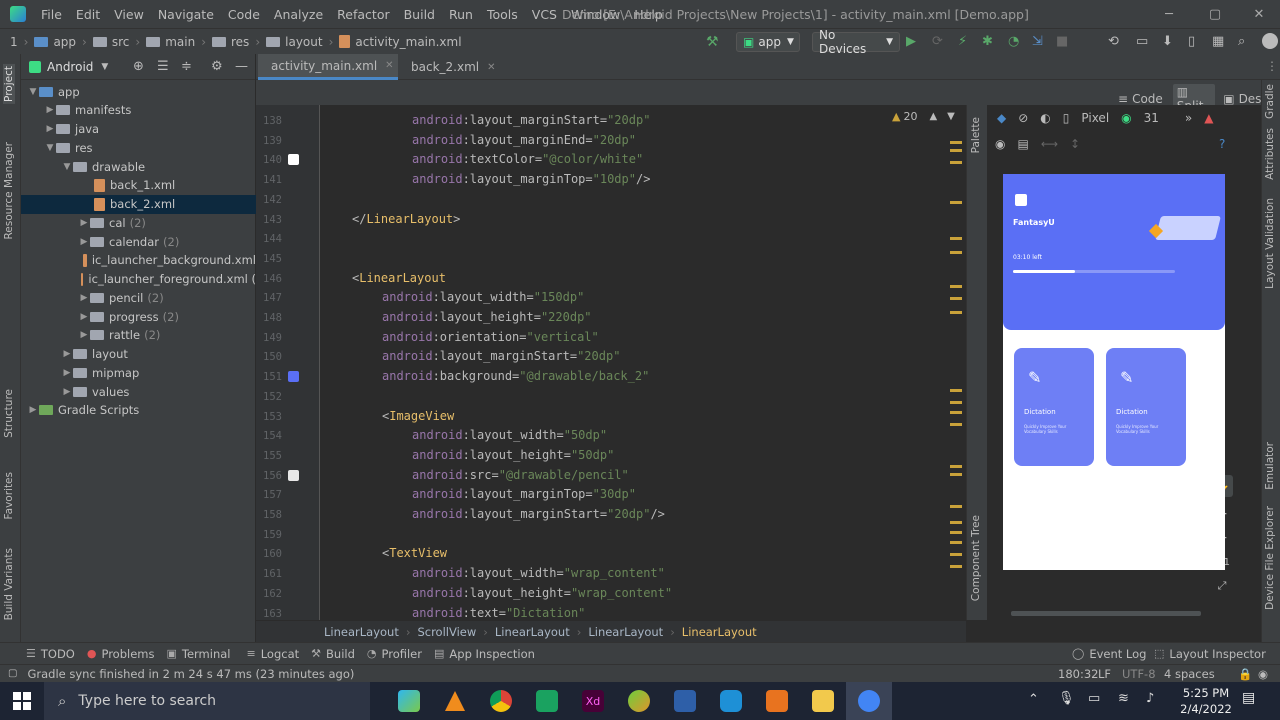 This screenshot has height=720, width=1280. What do you see at coordinates (363, 14) in the screenshot?
I see `menu-refactor: Refactor` at bounding box center [363, 14].